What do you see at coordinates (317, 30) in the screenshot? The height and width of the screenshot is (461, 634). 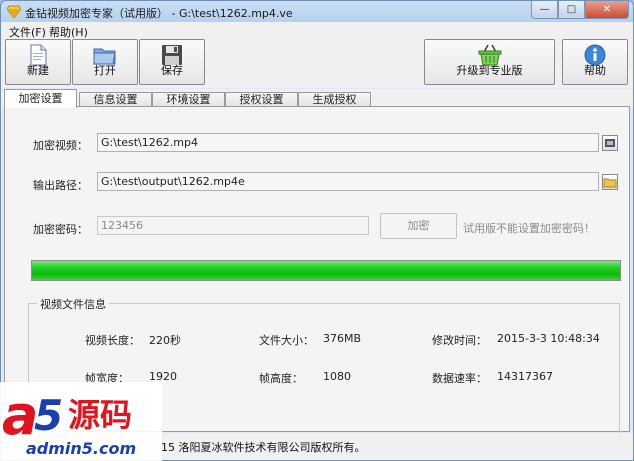 I see `menu-bar: 文件(F) 帮助(H)` at bounding box center [317, 30].